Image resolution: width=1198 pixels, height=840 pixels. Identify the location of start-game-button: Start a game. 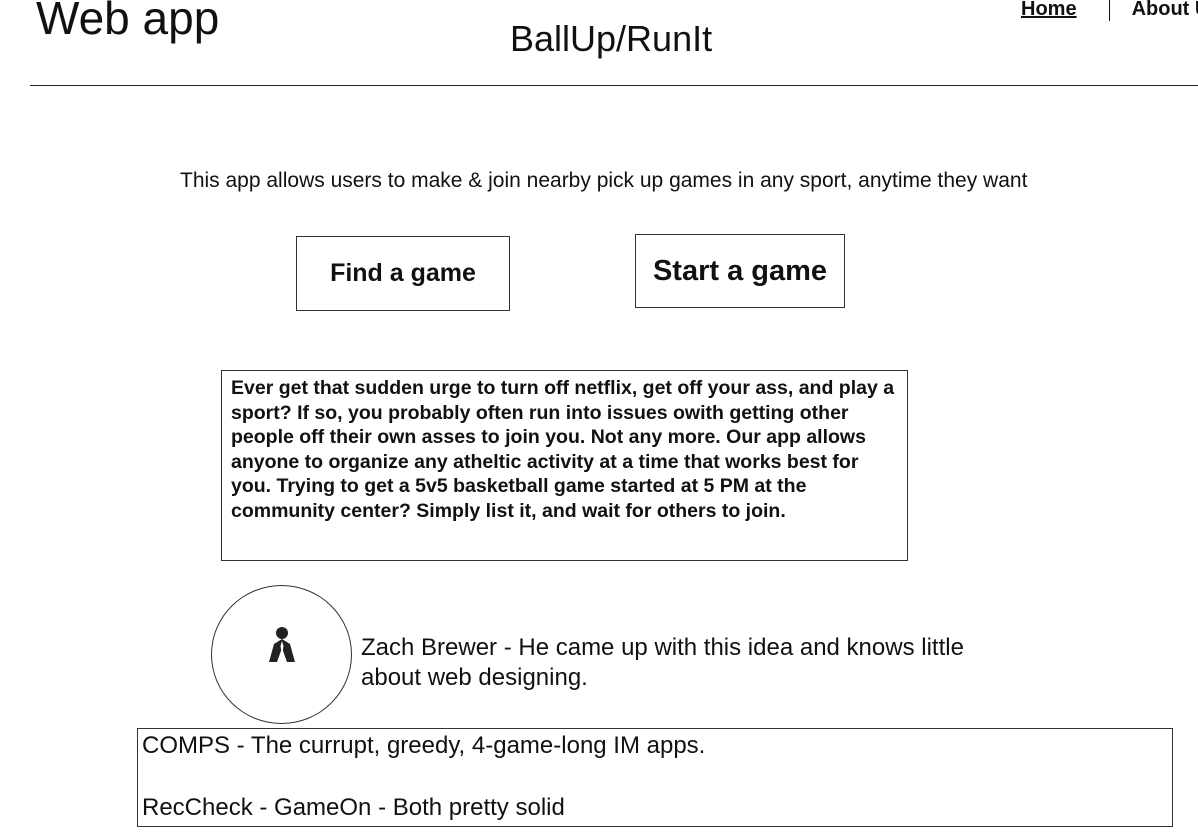
(740, 271).